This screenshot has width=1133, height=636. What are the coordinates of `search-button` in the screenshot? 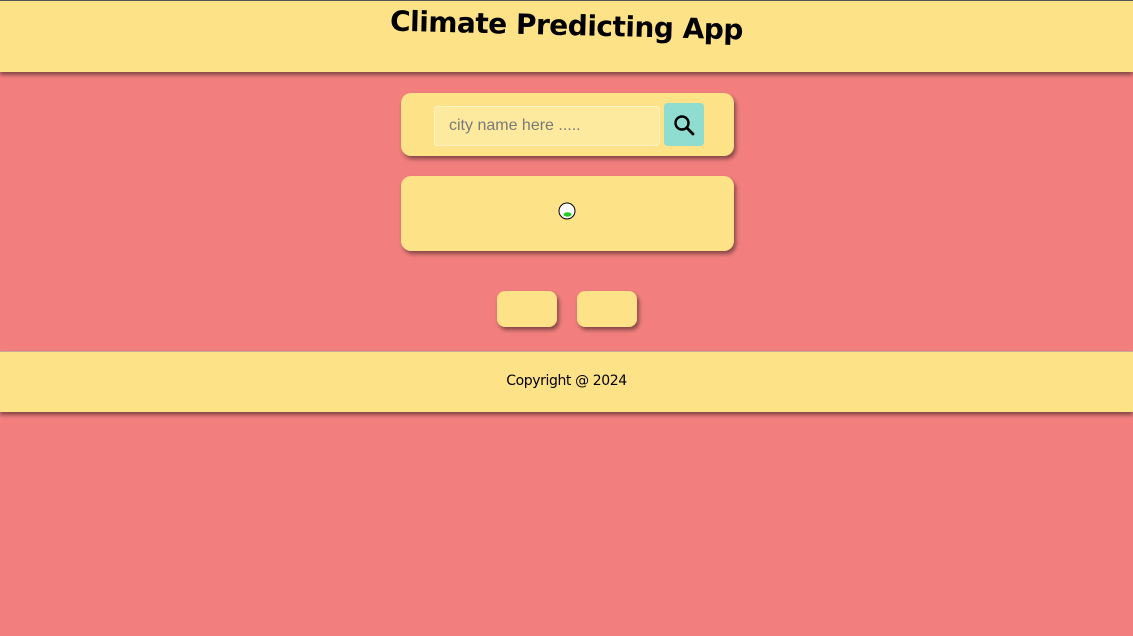 It's located at (684, 124).